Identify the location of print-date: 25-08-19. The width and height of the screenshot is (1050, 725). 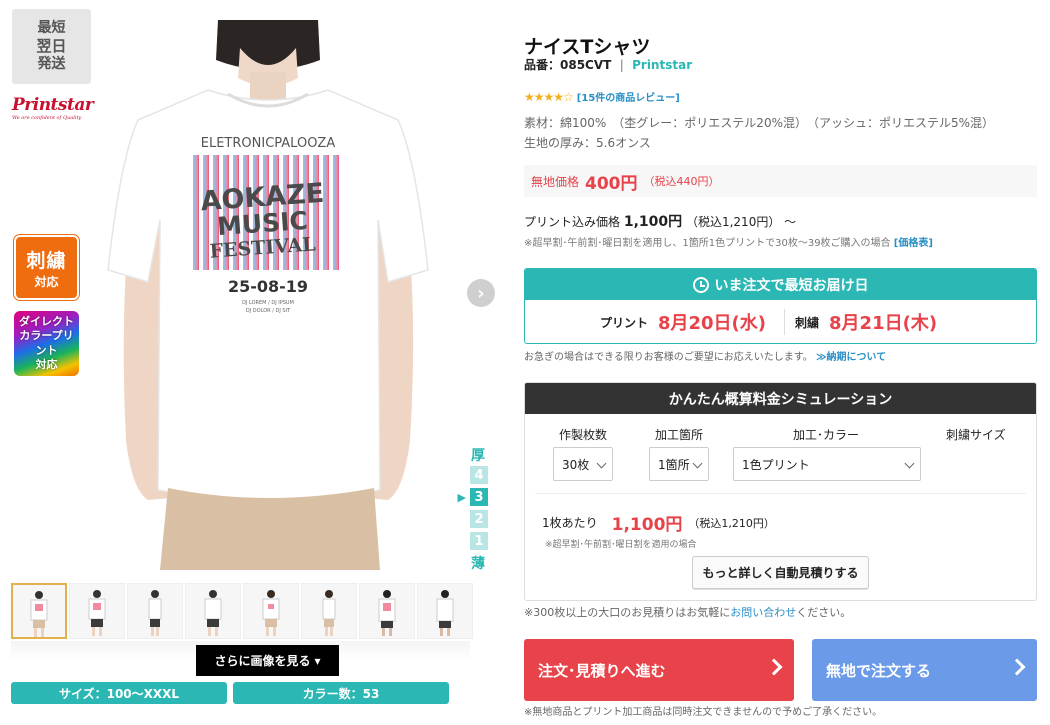
(268, 286).